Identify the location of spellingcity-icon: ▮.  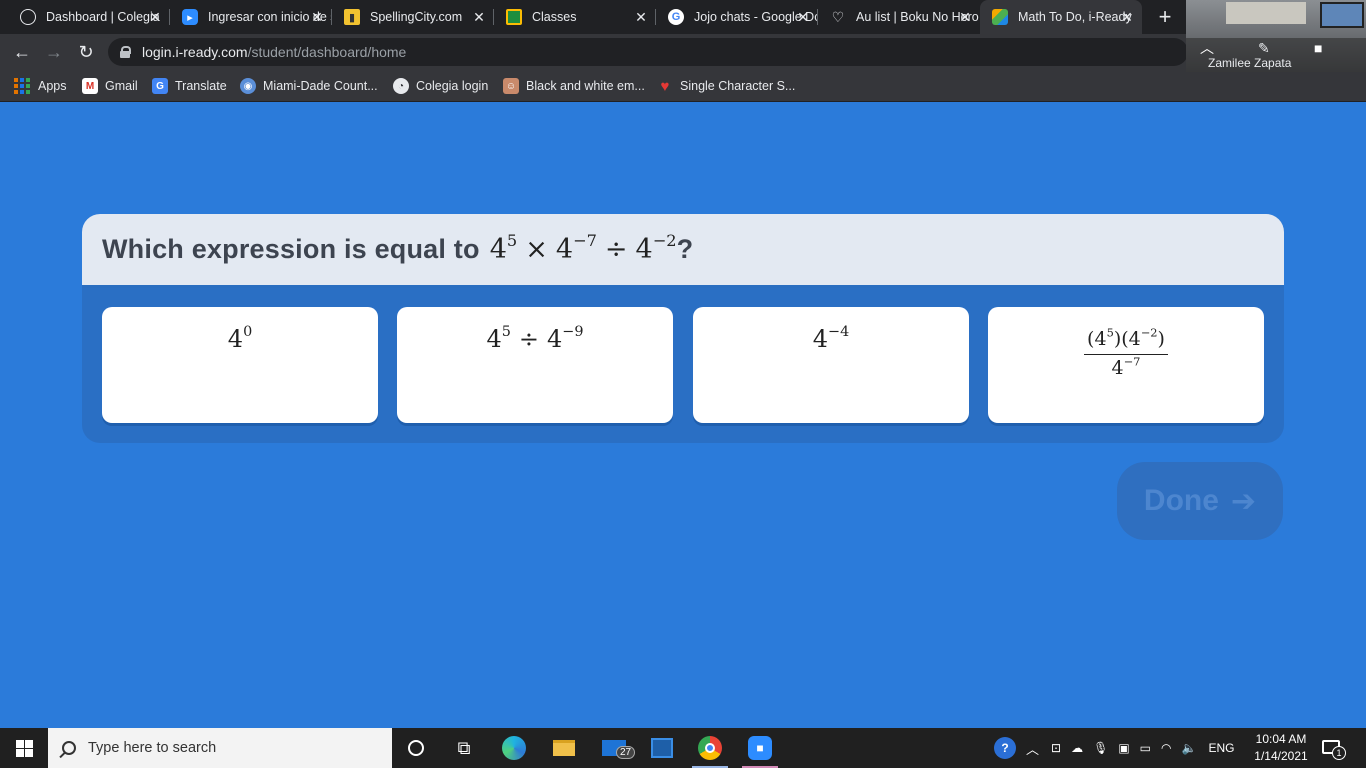
(352, 17).